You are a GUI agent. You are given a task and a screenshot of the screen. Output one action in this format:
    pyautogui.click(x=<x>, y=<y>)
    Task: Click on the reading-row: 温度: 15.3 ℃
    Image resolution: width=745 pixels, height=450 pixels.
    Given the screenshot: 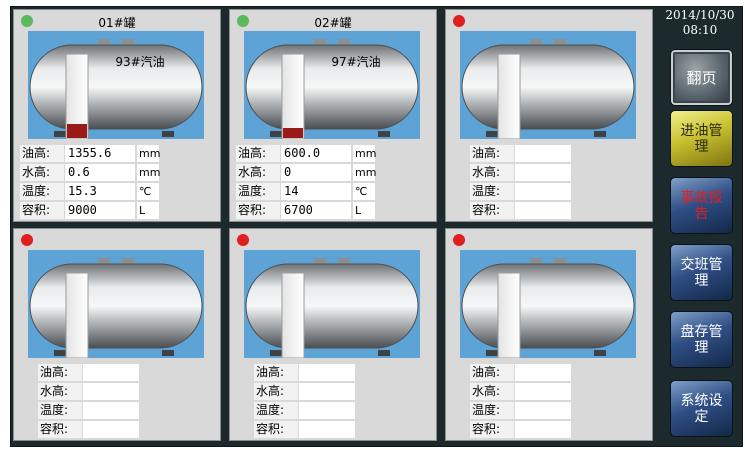 What is the action you would take?
    pyautogui.click(x=120, y=191)
    